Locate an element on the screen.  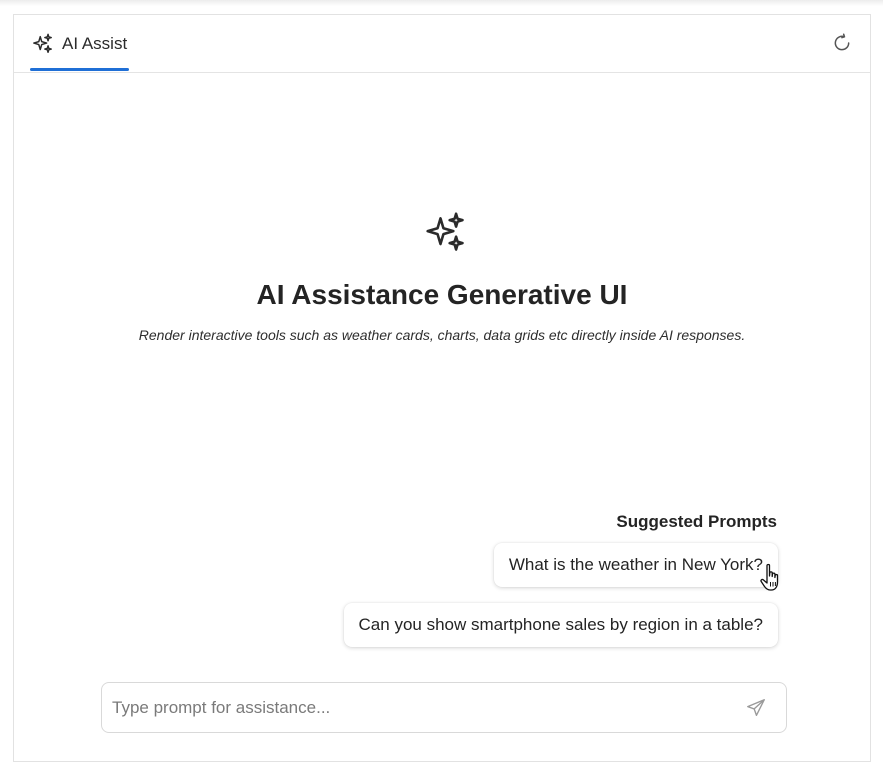
active-tab-indicator is located at coordinates (79, 69).